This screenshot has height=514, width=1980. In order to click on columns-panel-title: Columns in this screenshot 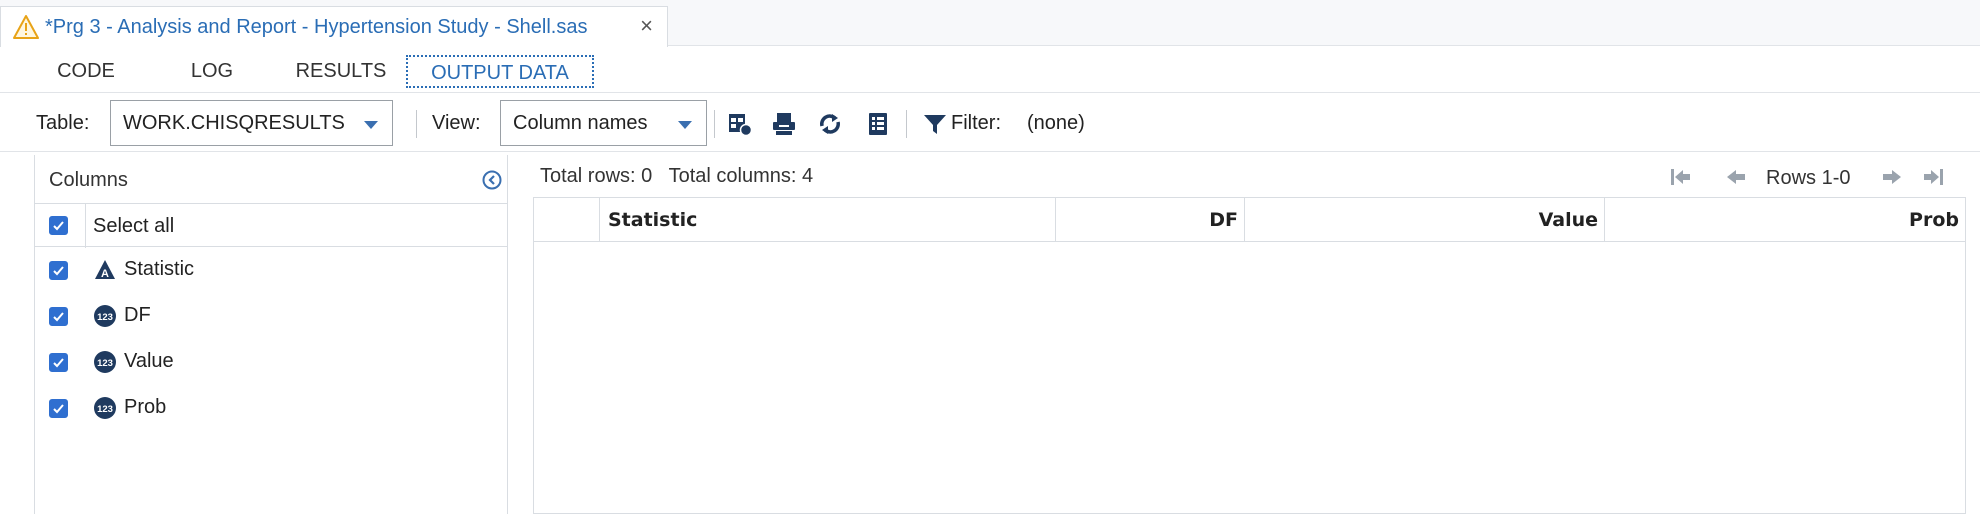, I will do `click(88, 180)`.